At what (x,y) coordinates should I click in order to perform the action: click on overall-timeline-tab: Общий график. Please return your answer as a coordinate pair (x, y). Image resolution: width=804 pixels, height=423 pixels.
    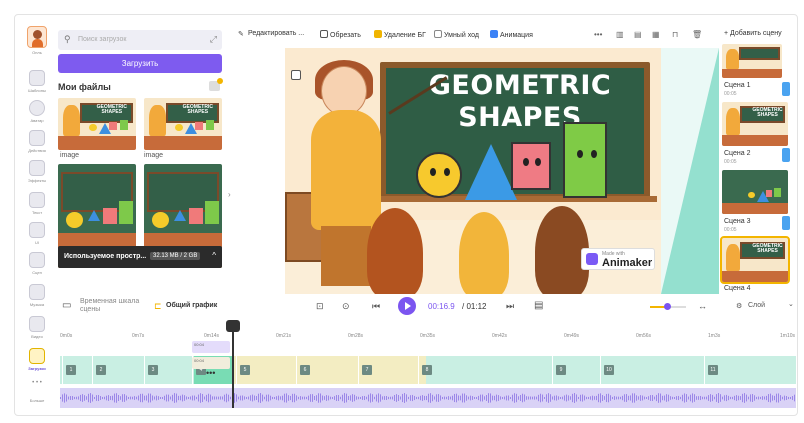
    Looking at the image, I should click on (191, 305).